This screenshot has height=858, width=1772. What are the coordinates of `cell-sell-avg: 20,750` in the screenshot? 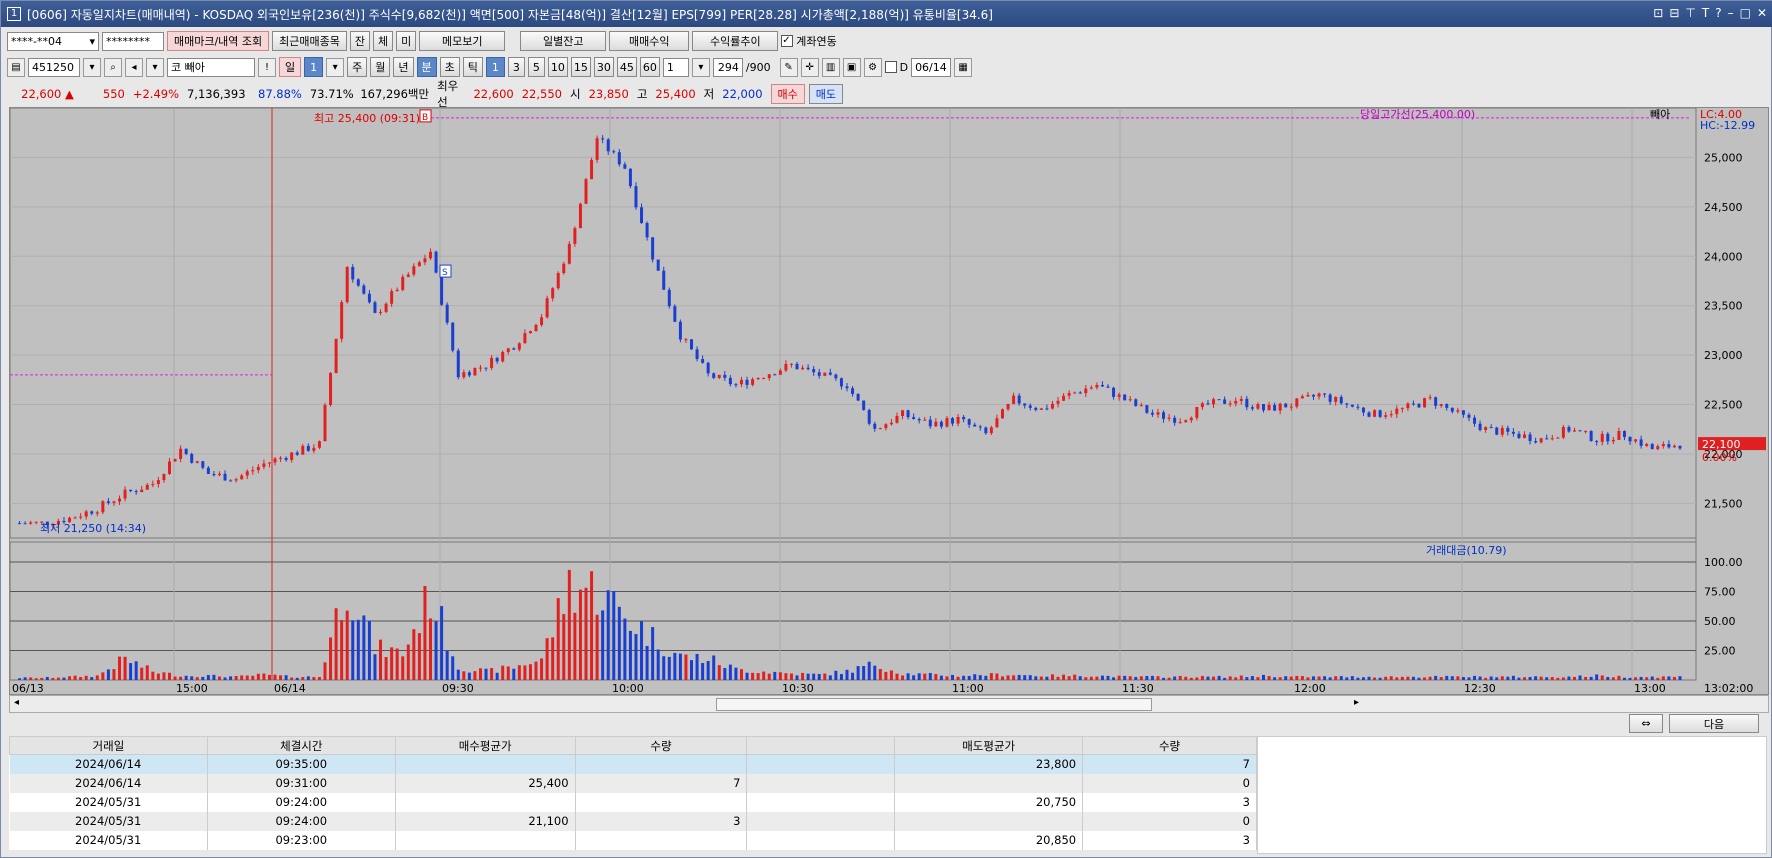 It's located at (989, 802).